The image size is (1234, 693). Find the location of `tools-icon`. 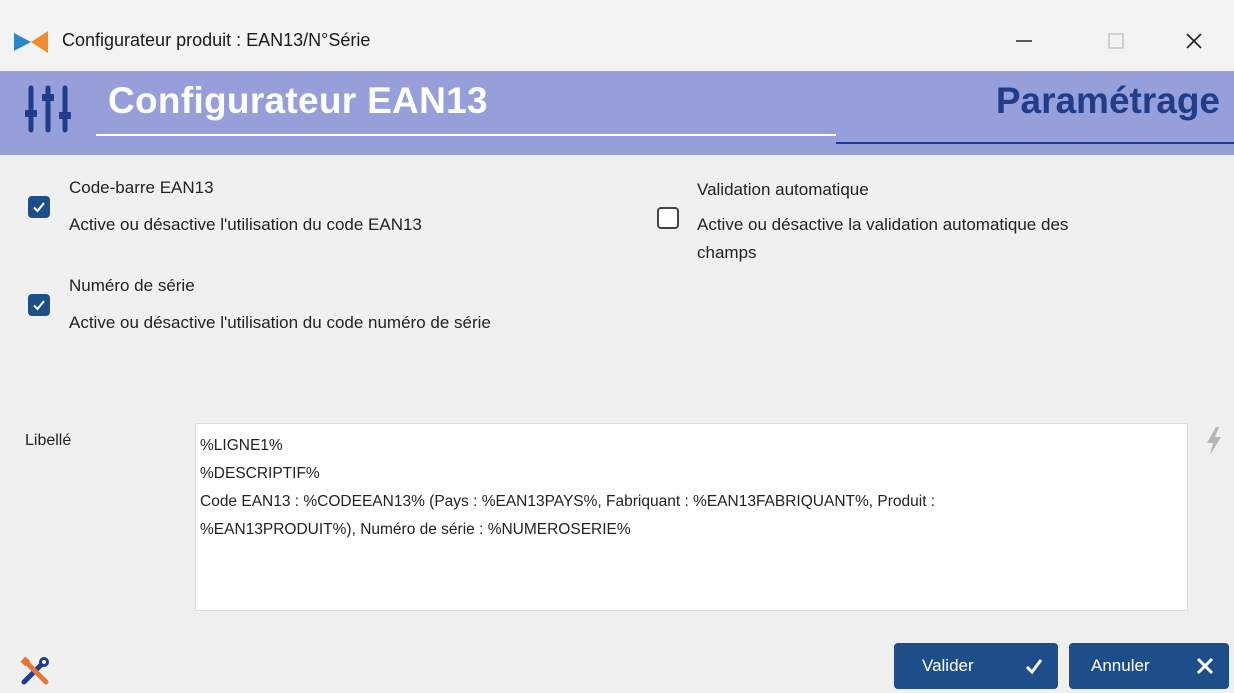

tools-icon is located at coordinates (35, 671).